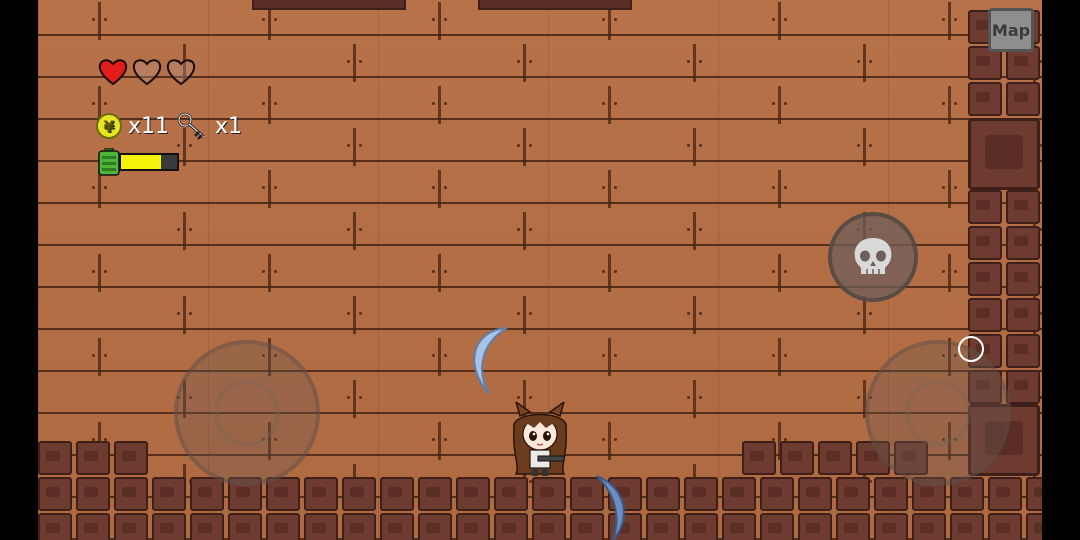 The height and width of the screenshot is (540, 1080). I want to click on key-count: x1, so click(229, 126).